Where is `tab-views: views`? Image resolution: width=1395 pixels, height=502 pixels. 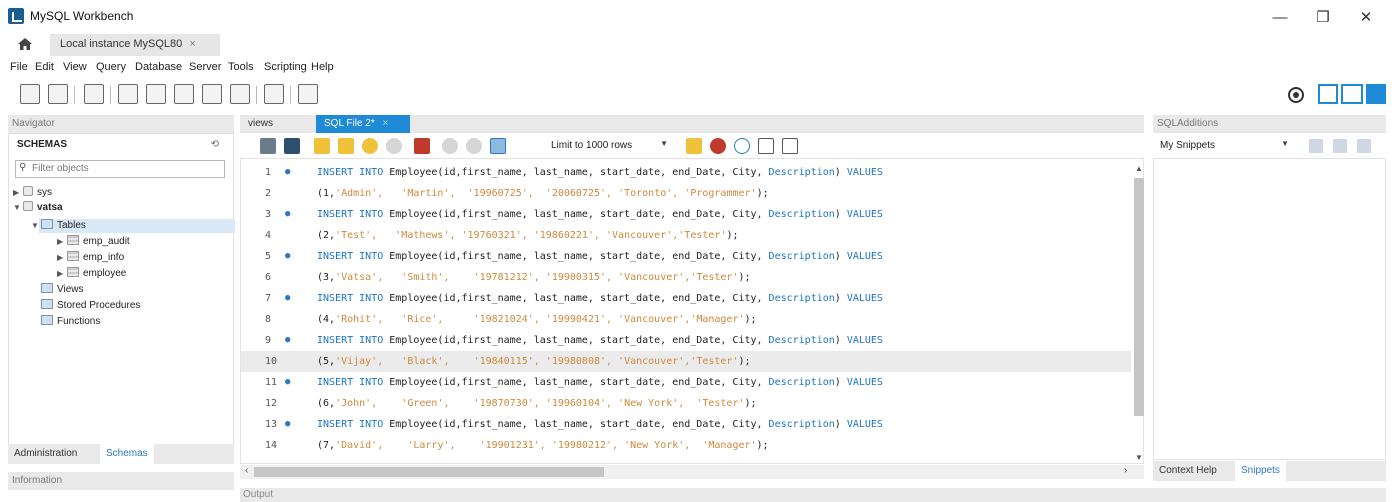 tab-views: views is located at coordinates (260, 124).